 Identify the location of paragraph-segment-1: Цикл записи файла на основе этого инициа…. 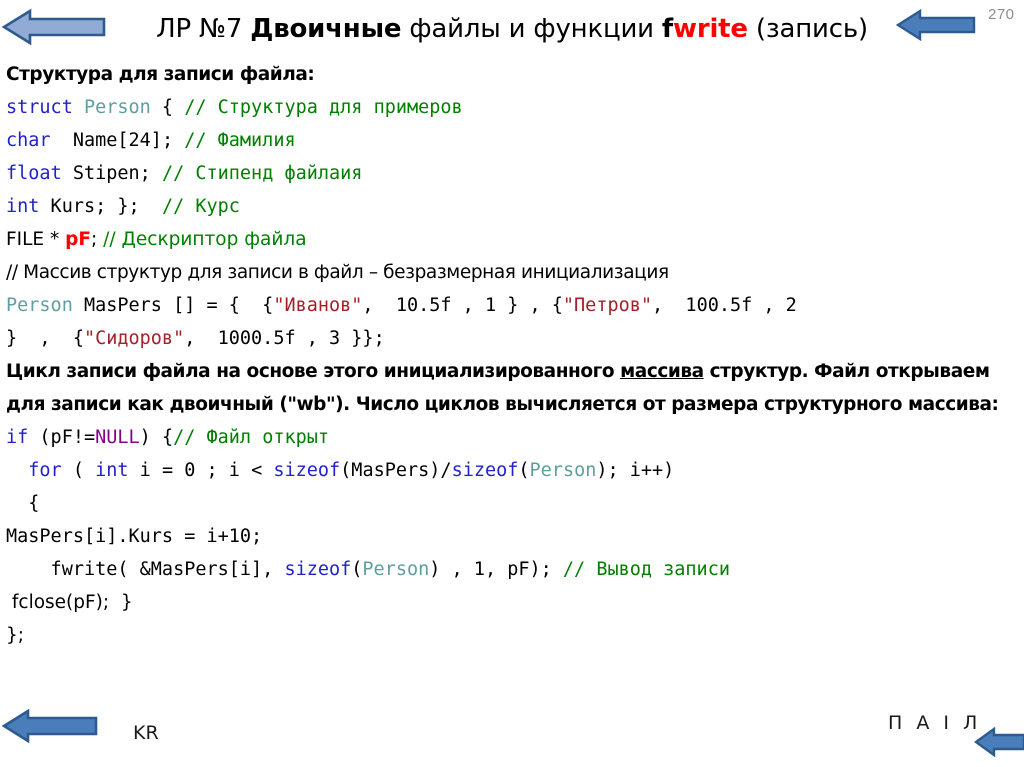
(313, 371).